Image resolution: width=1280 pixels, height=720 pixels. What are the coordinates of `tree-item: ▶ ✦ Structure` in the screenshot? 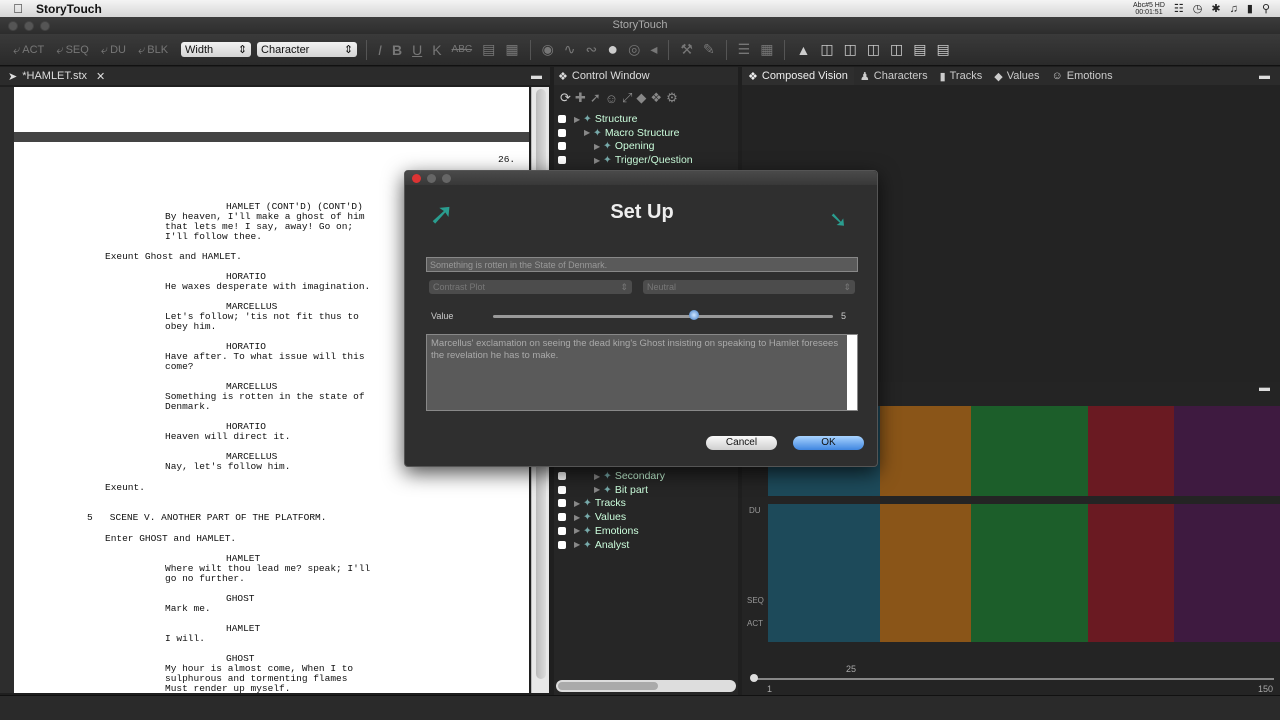 It's located at (647, 119).